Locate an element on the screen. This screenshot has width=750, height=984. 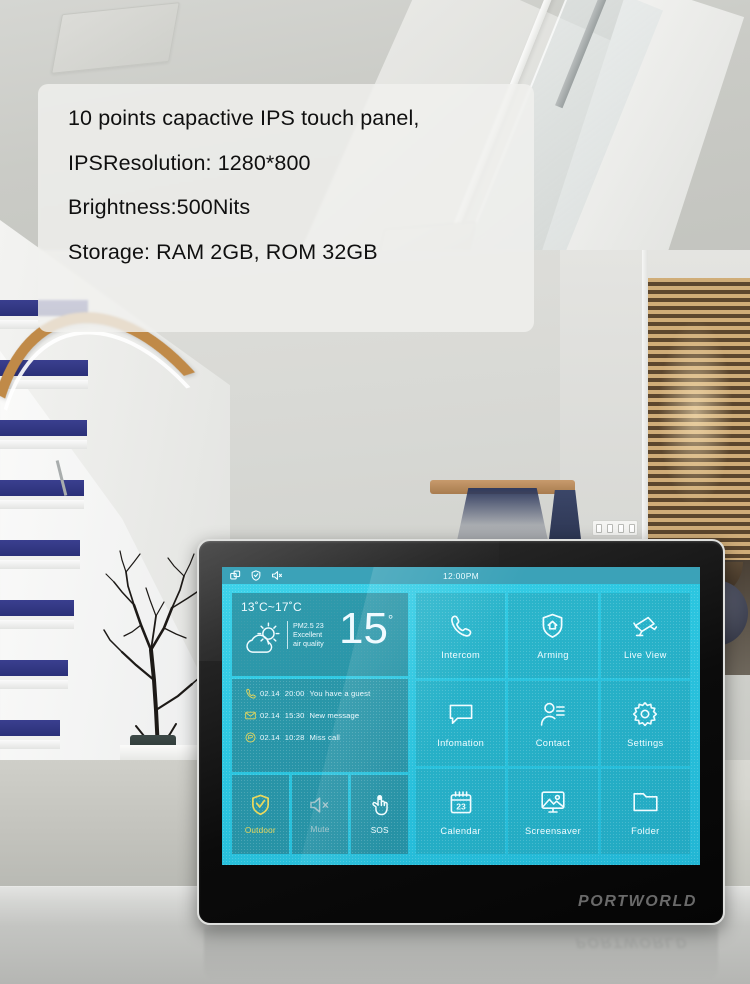
doorway-with-blinds is located at coordinates (699, 428).